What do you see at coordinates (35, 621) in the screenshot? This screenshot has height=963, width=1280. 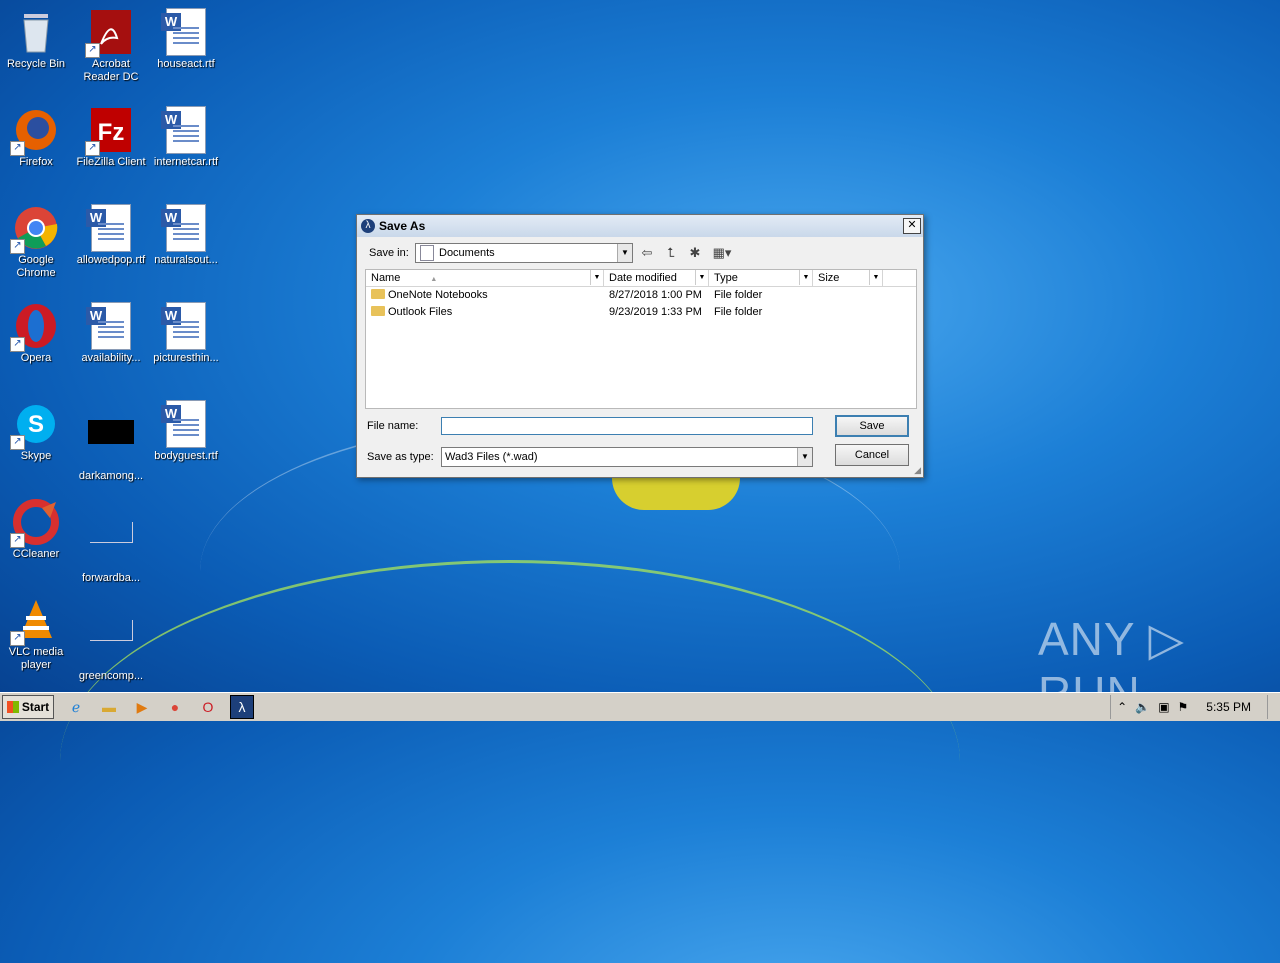 I see `vlc-icon: ↗` at bounding box center [35, 621].